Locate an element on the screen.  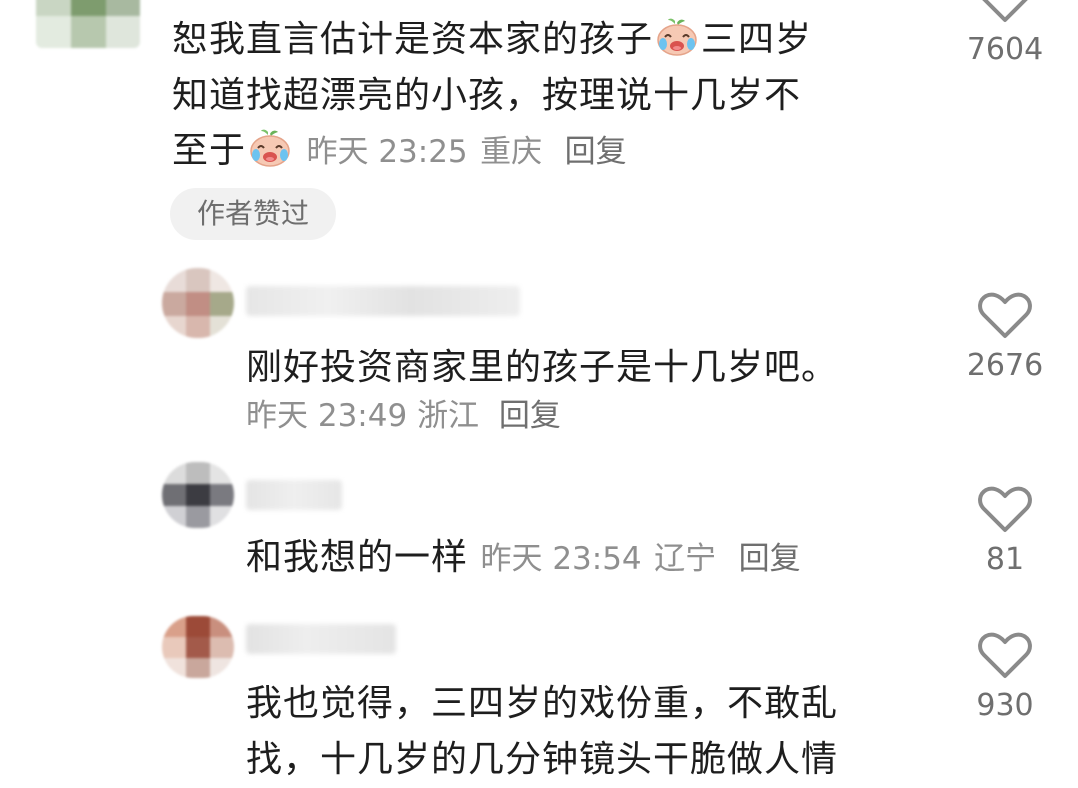
comment-1-location: 重庆 is located at coordinates (511, 152).